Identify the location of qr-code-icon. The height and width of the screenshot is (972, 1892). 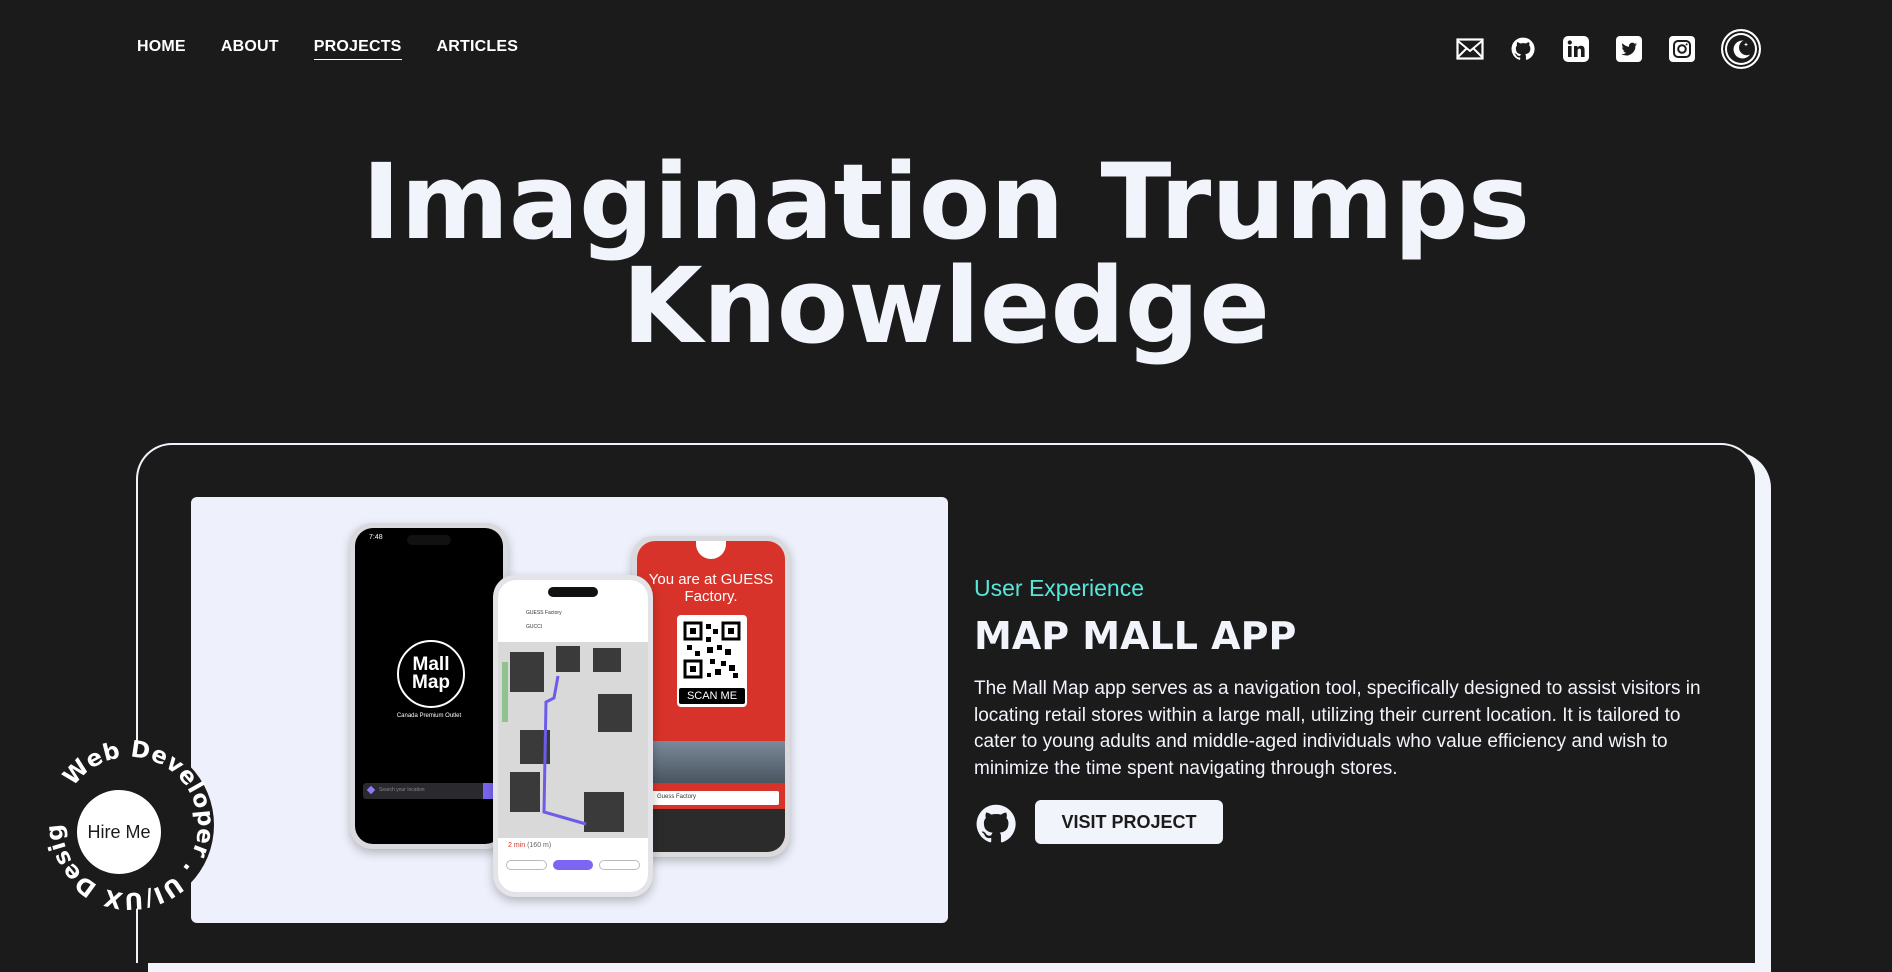
(712, 650).